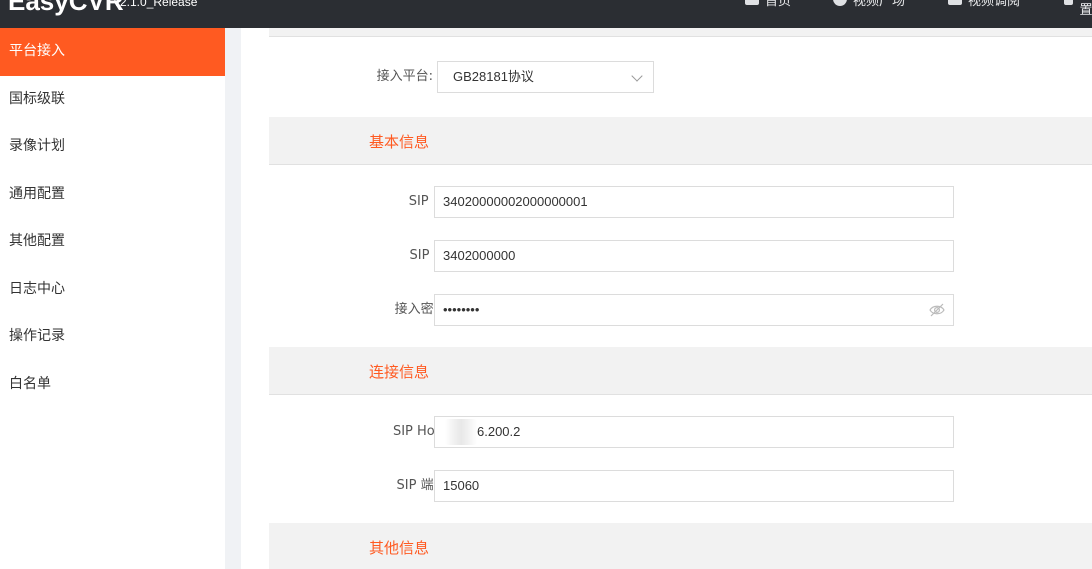 This screenshot has height=569, width=1092. What do you see at coordinates (1069, 2) in the screenshot?
I see `settings-icon` at bounding box center [1069, 2].